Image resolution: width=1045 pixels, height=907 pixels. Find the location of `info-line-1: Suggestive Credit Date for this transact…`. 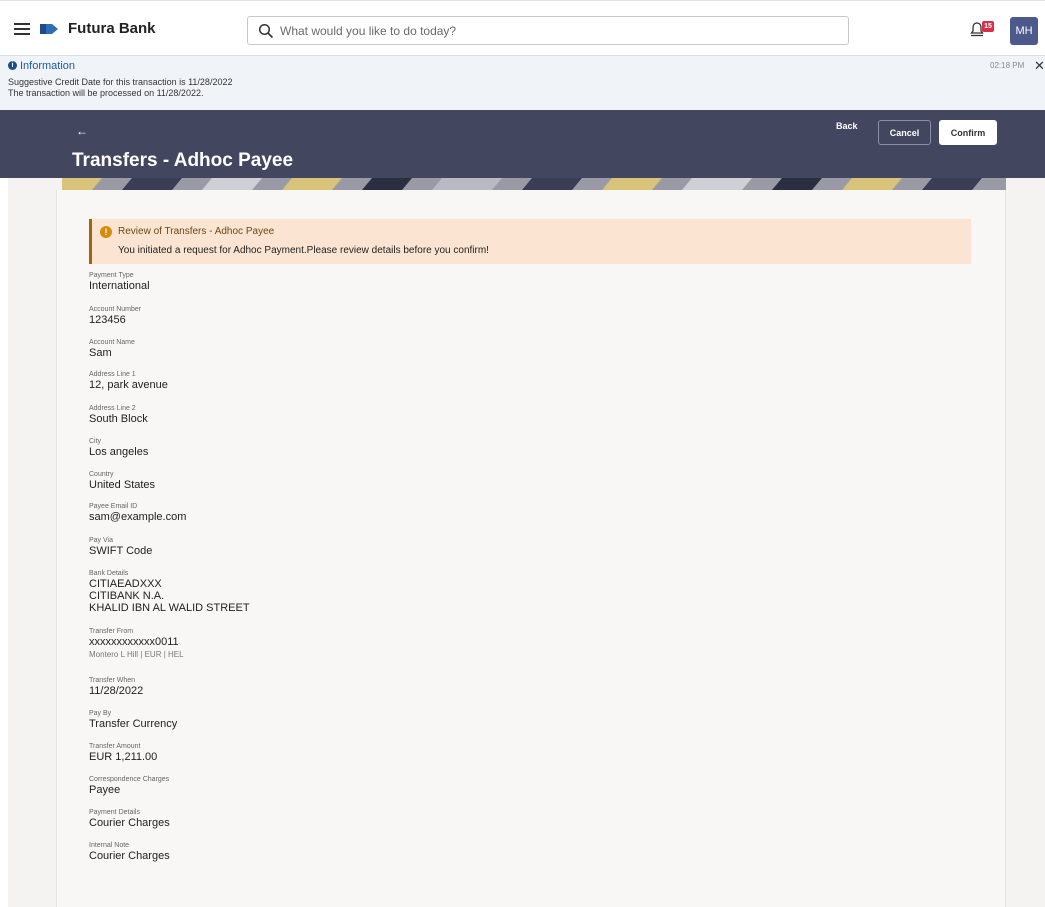

info-line-1: Suggestive Credit Date for this transact… is located at coordinates (120, 82).